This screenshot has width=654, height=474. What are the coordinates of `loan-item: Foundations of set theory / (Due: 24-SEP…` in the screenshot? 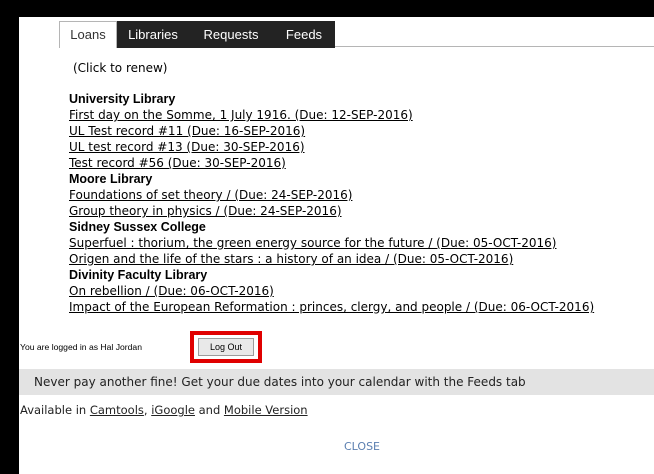 It's located at (361, 195).